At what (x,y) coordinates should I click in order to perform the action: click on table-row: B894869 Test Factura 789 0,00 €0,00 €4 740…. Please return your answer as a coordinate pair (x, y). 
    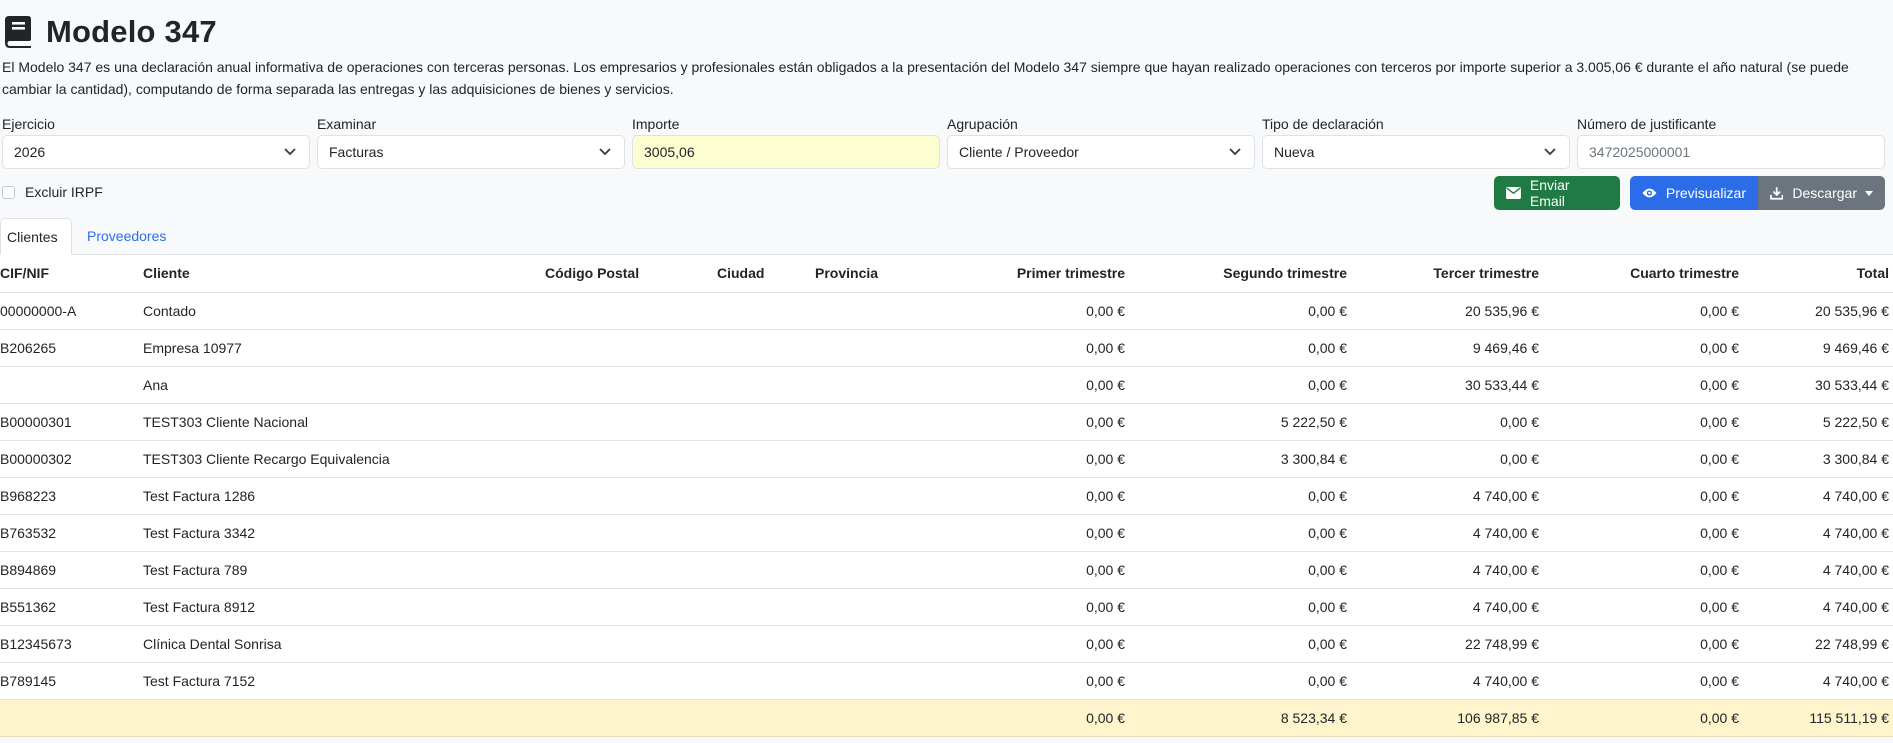
    Looking at the image, I should click on (946, 570).